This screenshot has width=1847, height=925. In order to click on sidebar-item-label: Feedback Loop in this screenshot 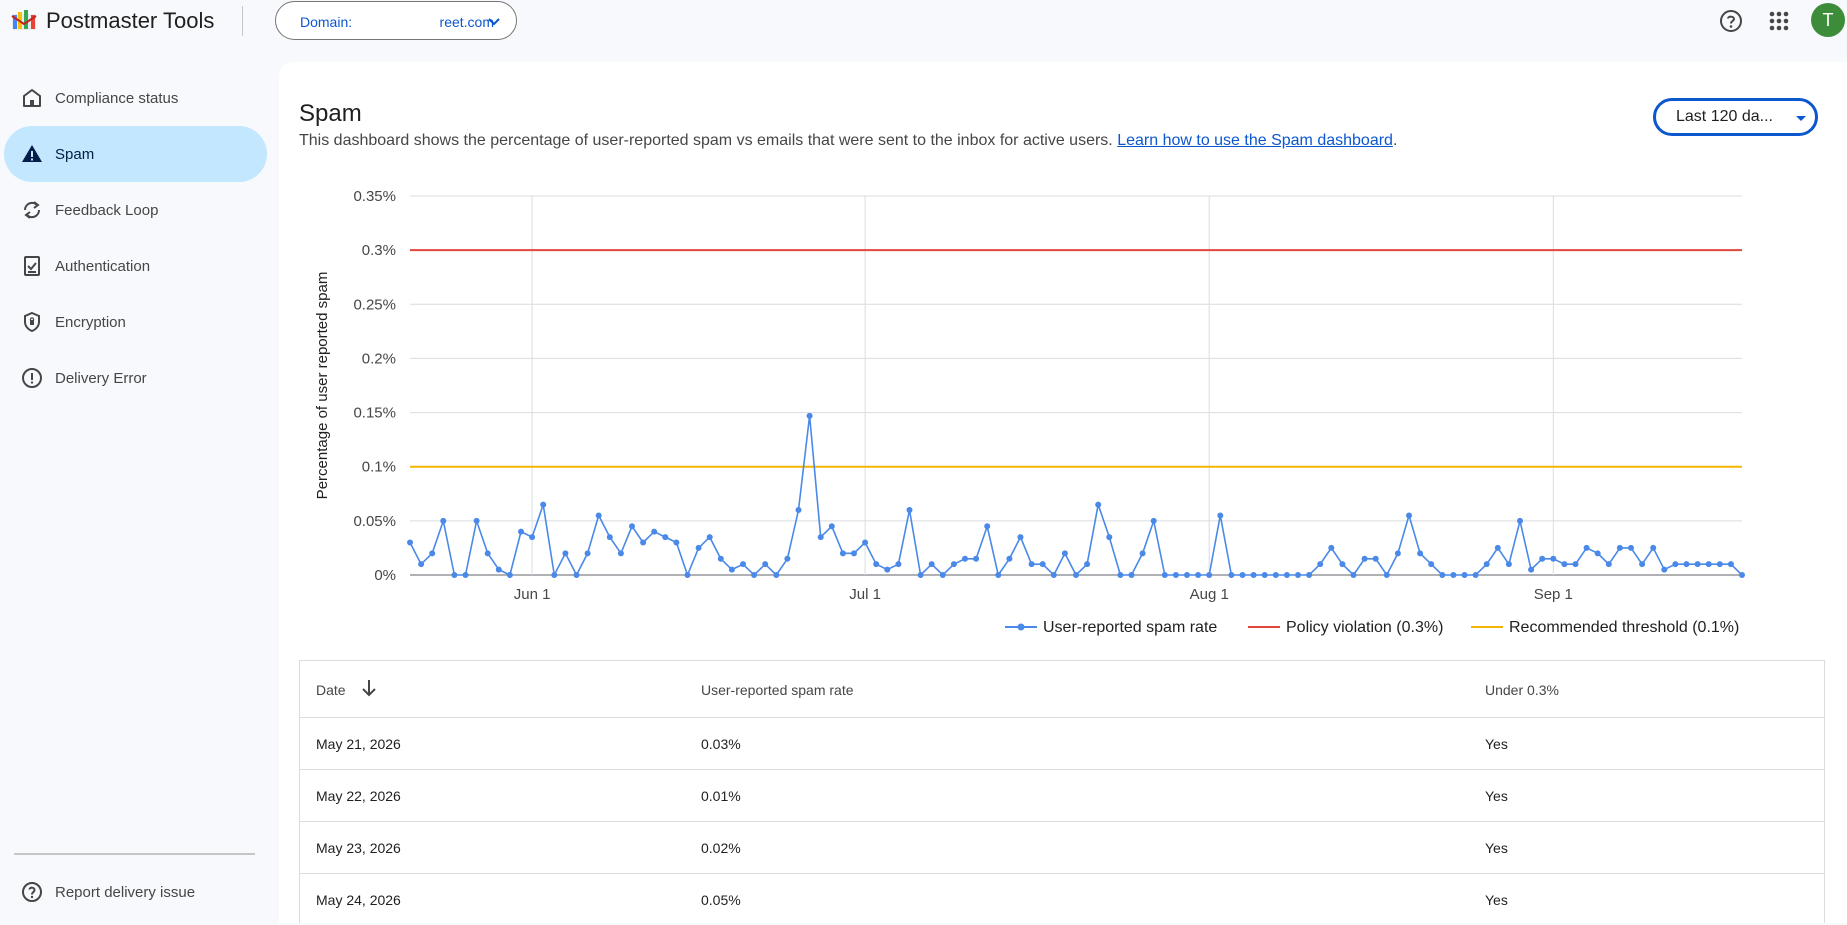, I will do `click(107, 210)`.